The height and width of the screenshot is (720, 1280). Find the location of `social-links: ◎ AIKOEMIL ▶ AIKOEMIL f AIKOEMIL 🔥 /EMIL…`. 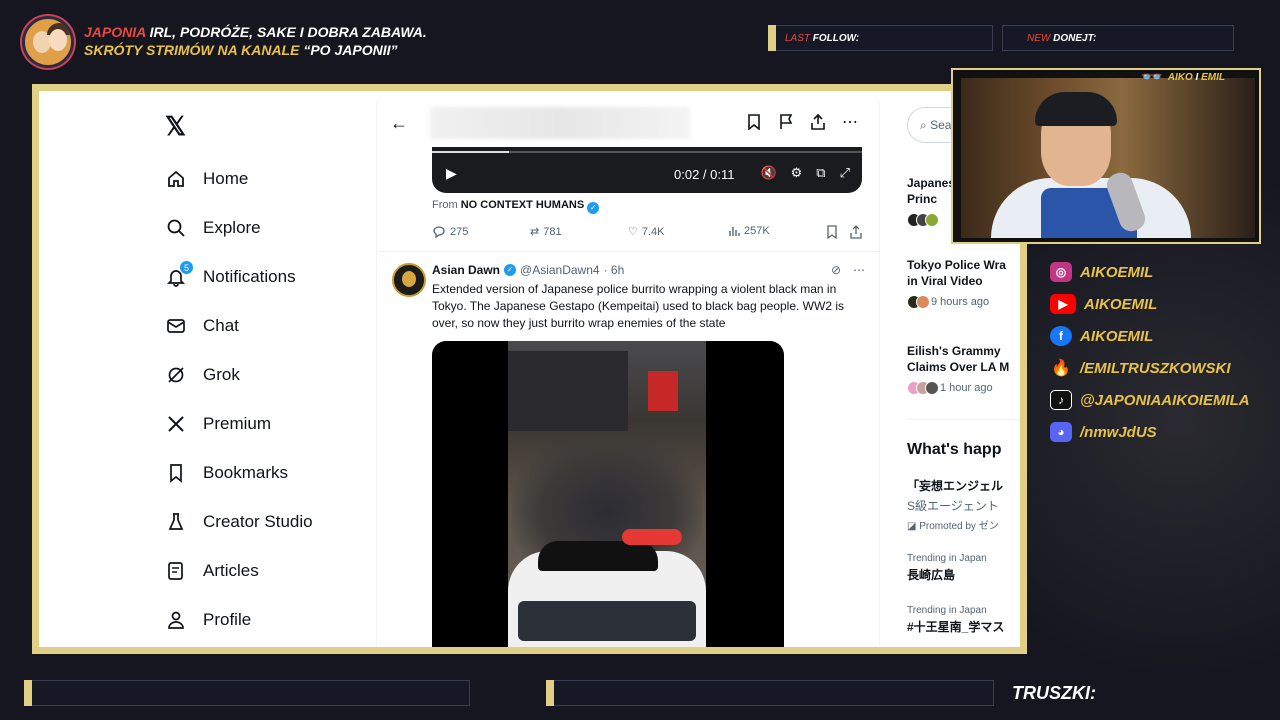

social-links: ◎ AIKOEMIL ▶ AIKOEMIL f AIKOEMIL 🔥 /EMIL… is located at coordinates (1150, 352).